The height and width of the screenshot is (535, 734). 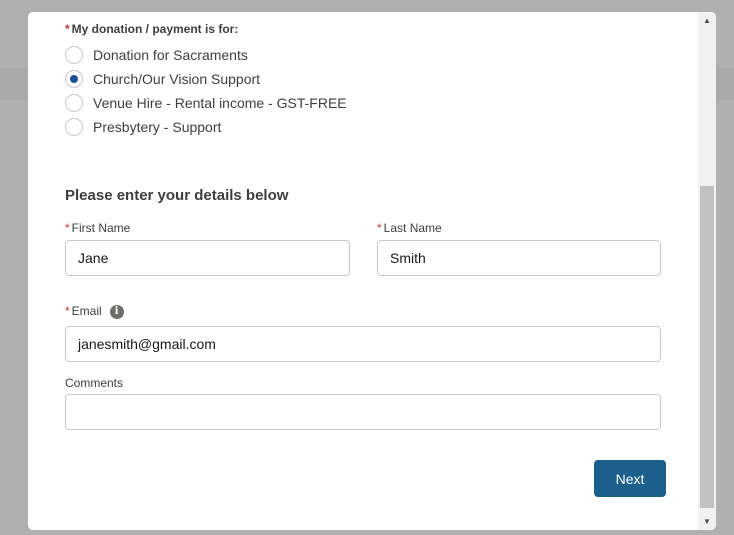 I want to click on radio-button-selected, so click(x=74, y=79).